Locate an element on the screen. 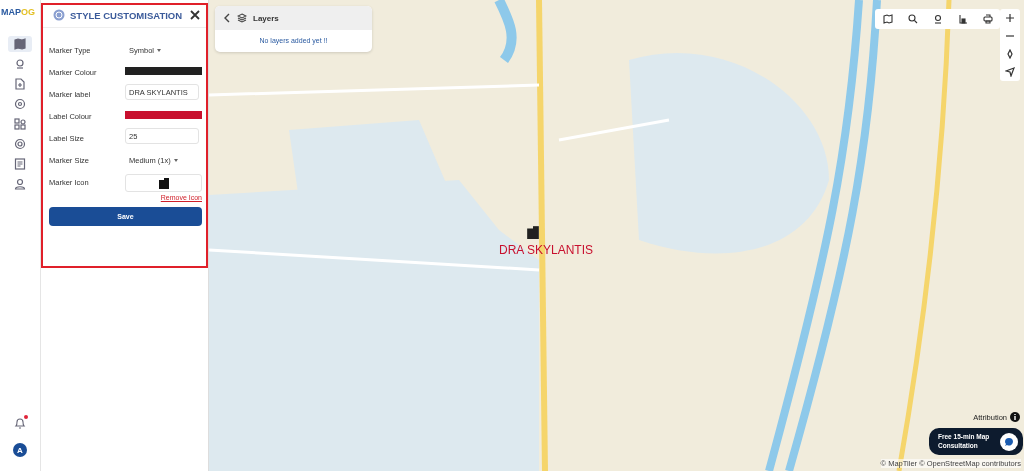  compass-icon is located at coordinates (1010, 54).